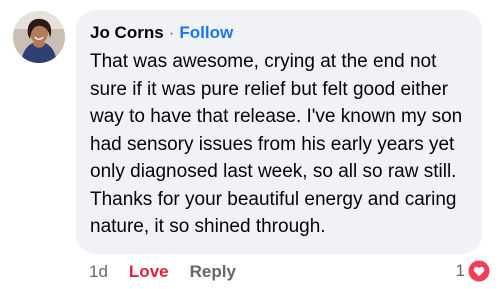  I want to click on avatar-photo, so click(39, 37).